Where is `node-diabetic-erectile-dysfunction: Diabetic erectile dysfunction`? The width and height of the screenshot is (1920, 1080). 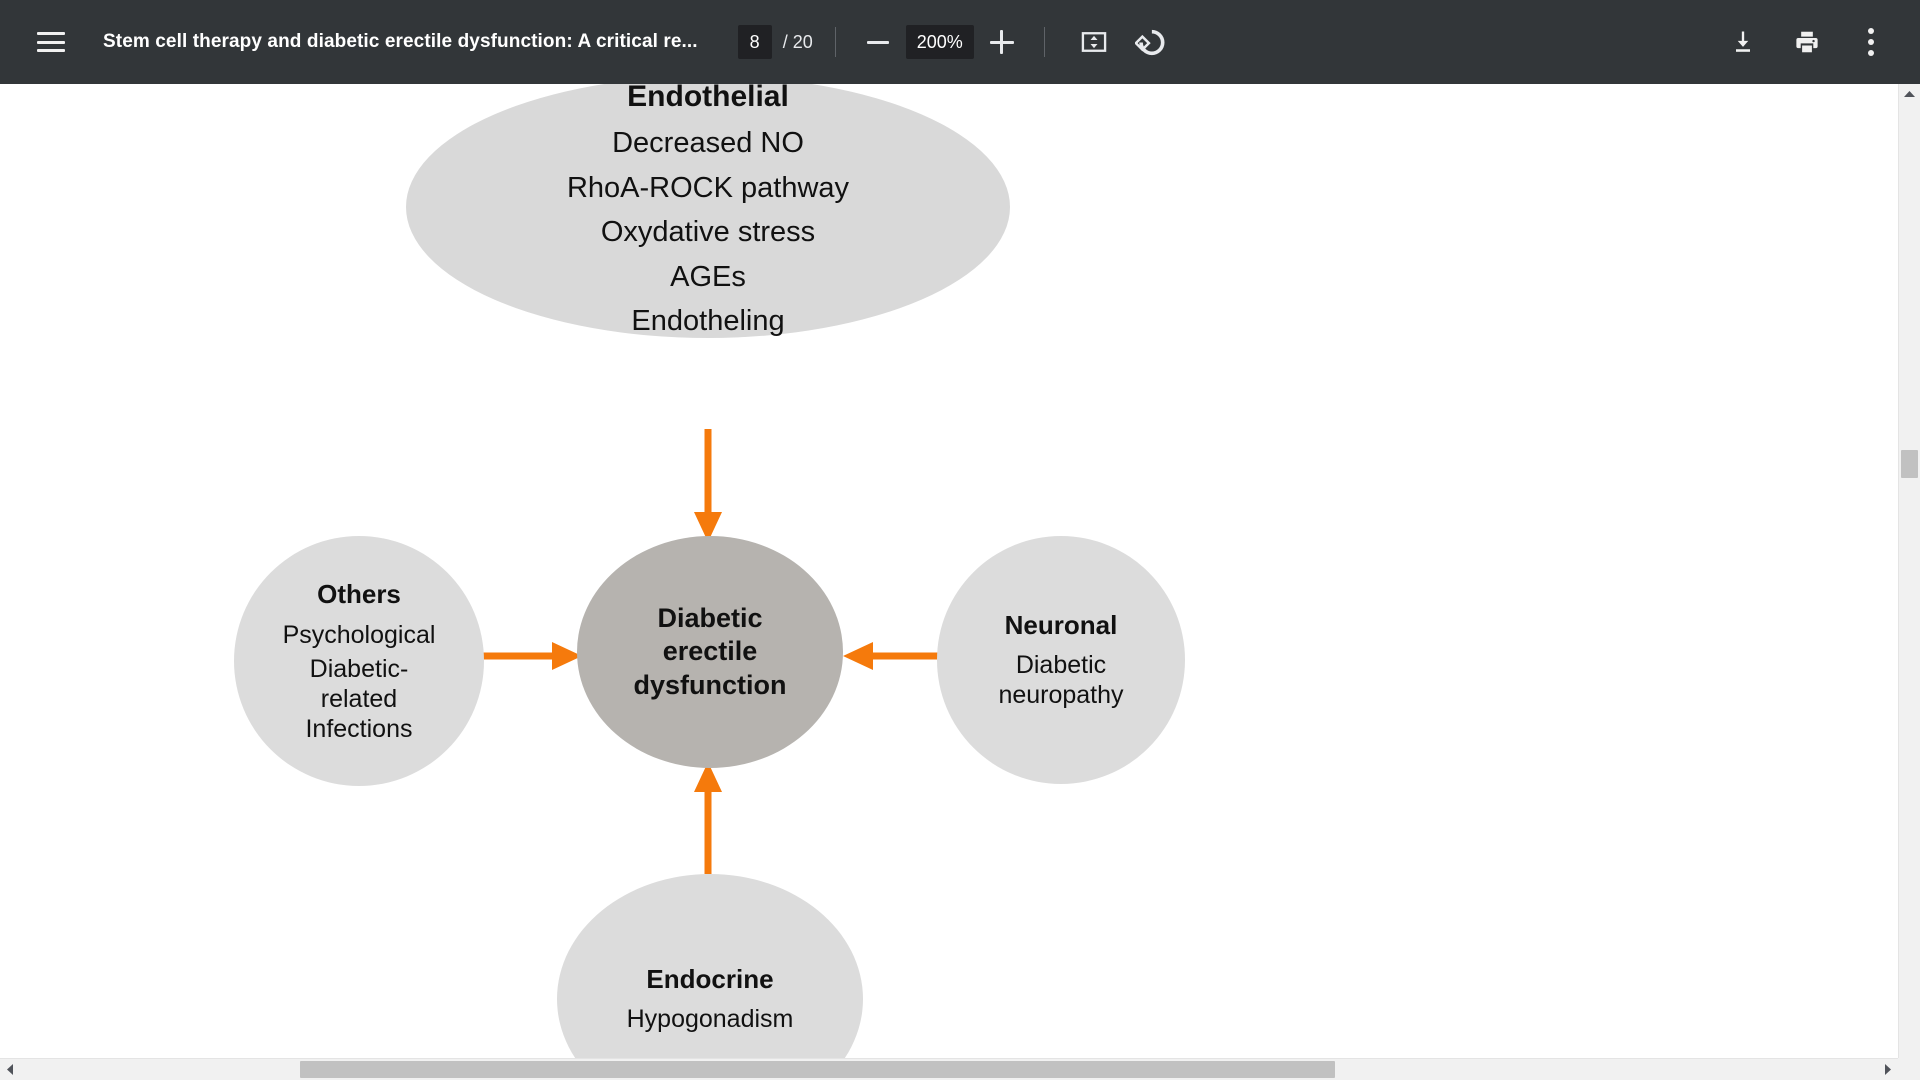
node-diabetic-erectile-dysfunction: Diabetic erectile dysfunction is located at coordinates (710, 652).